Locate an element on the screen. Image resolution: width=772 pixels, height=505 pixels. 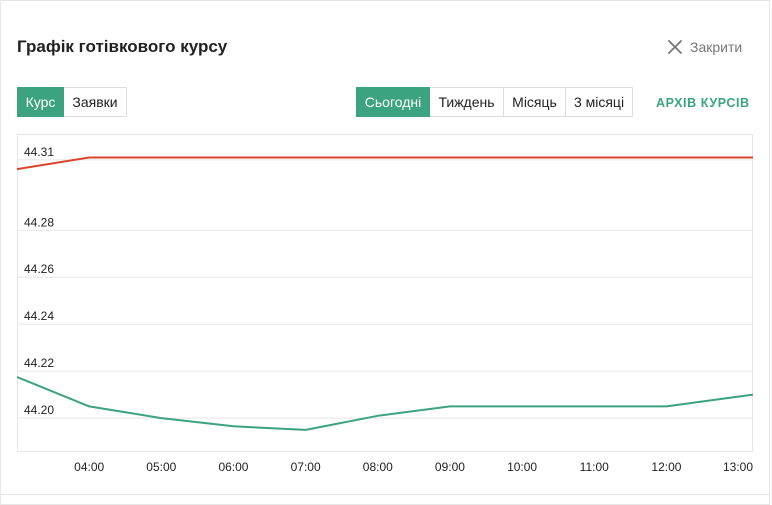
panel-title: Графік готівкового курсу is located at coordinates (122, 46).